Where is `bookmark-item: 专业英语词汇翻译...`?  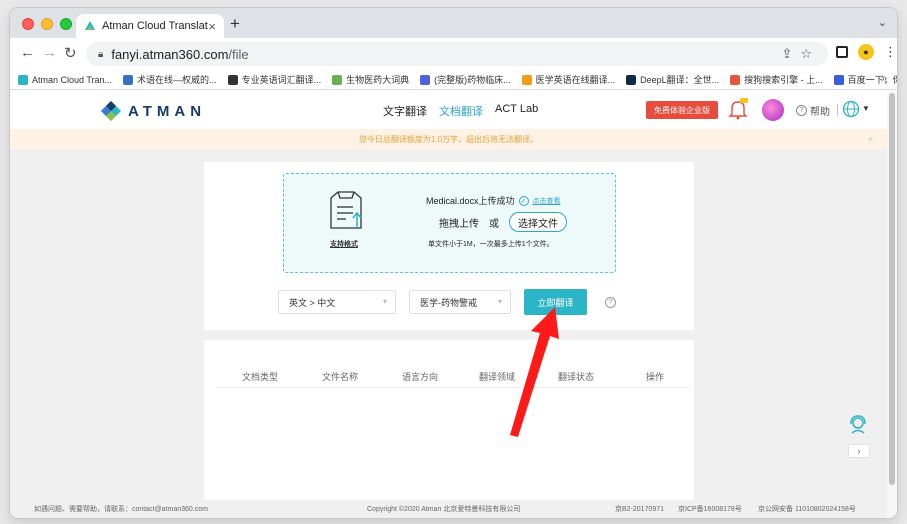
bookmark-item: 专业英语词汇翻译... is located at coordinates (274, 79).